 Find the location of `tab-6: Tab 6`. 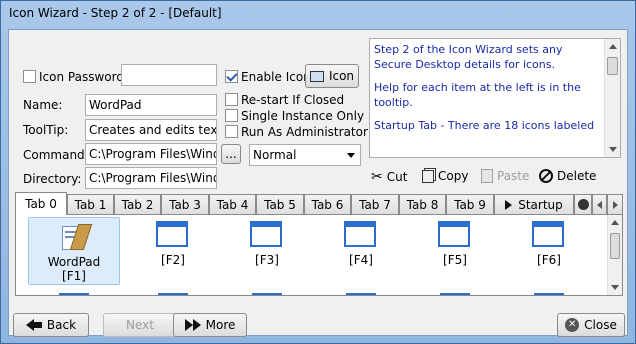

tab-6: Tab 6 is located at coordinates (327, 204).